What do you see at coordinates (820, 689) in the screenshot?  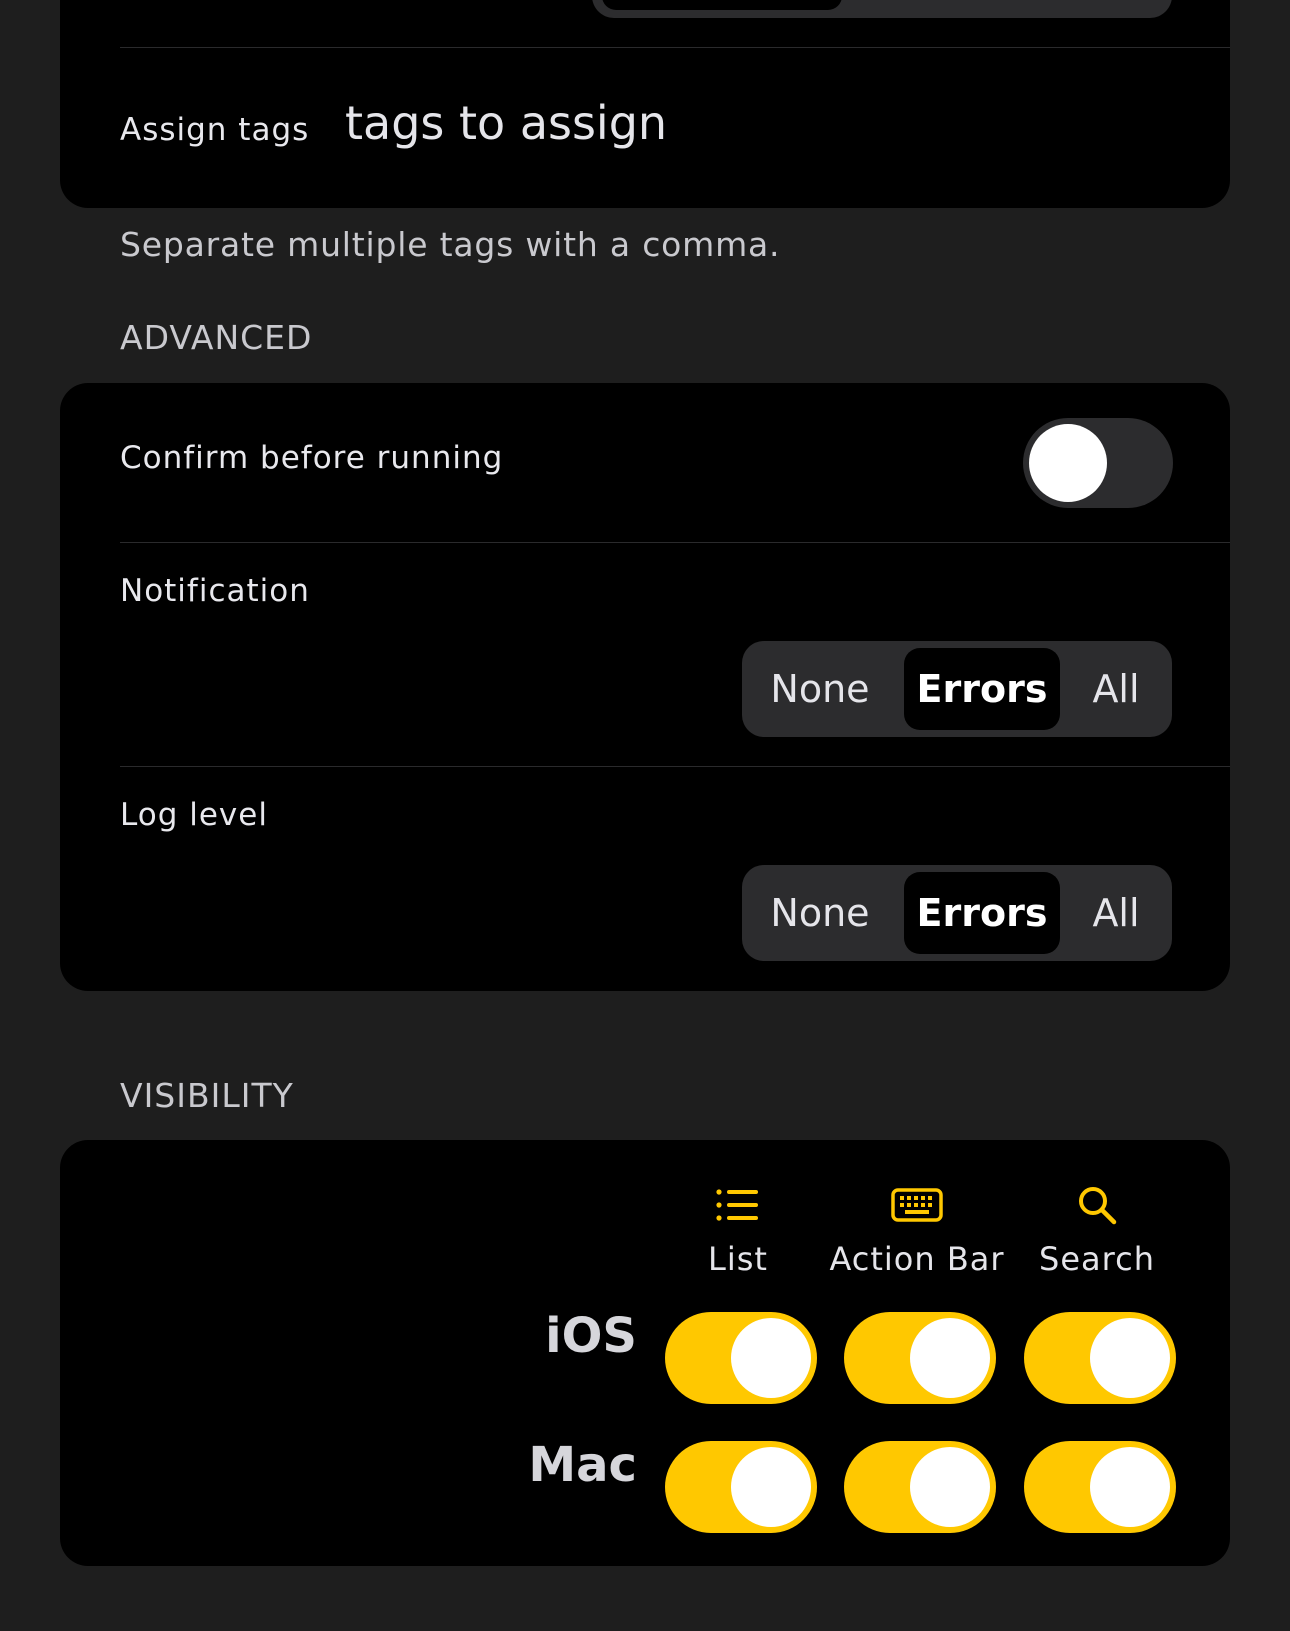 I see `notification-option-none: None` at bounding box center [820, 689].